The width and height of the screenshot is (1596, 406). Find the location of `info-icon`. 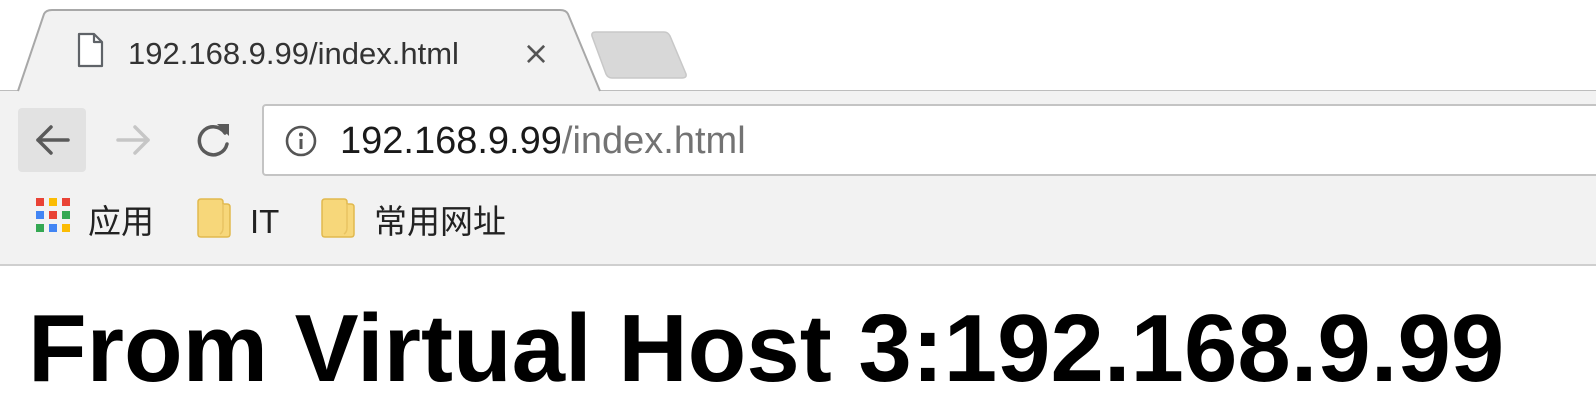

info-icon is located at coordinates (301, 141).